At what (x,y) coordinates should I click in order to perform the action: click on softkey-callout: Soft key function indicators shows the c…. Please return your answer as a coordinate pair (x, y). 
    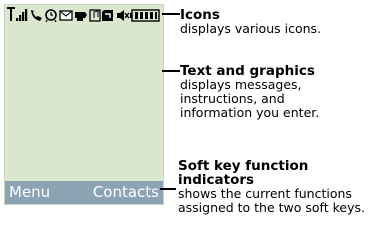
    Looking at the image, I should click on (276, 187).